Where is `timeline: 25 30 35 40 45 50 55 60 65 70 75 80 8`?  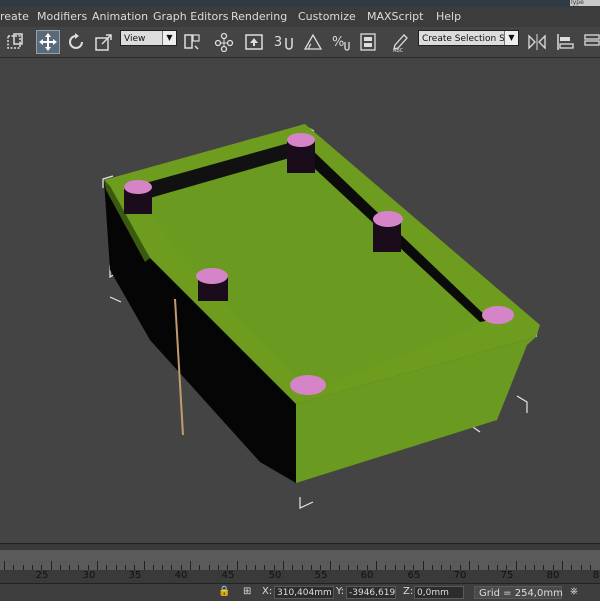
timeline: 25 30 35 40 45 50 55 60 65 70 75 80 8 is located at coordinates (300, 563).